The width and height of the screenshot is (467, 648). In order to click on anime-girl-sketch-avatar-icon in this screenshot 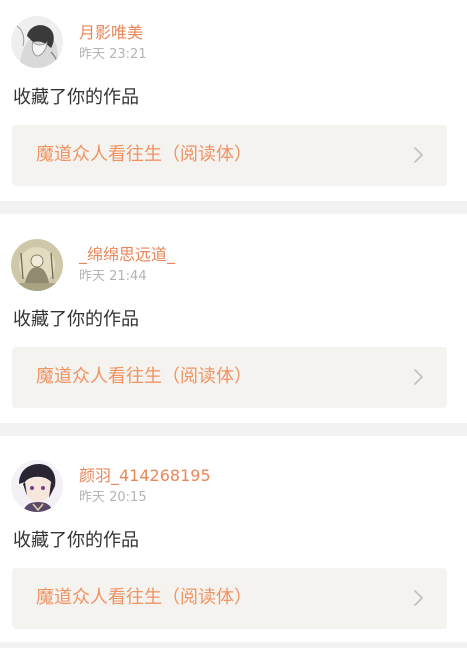, I will do `click(37, 42)`.